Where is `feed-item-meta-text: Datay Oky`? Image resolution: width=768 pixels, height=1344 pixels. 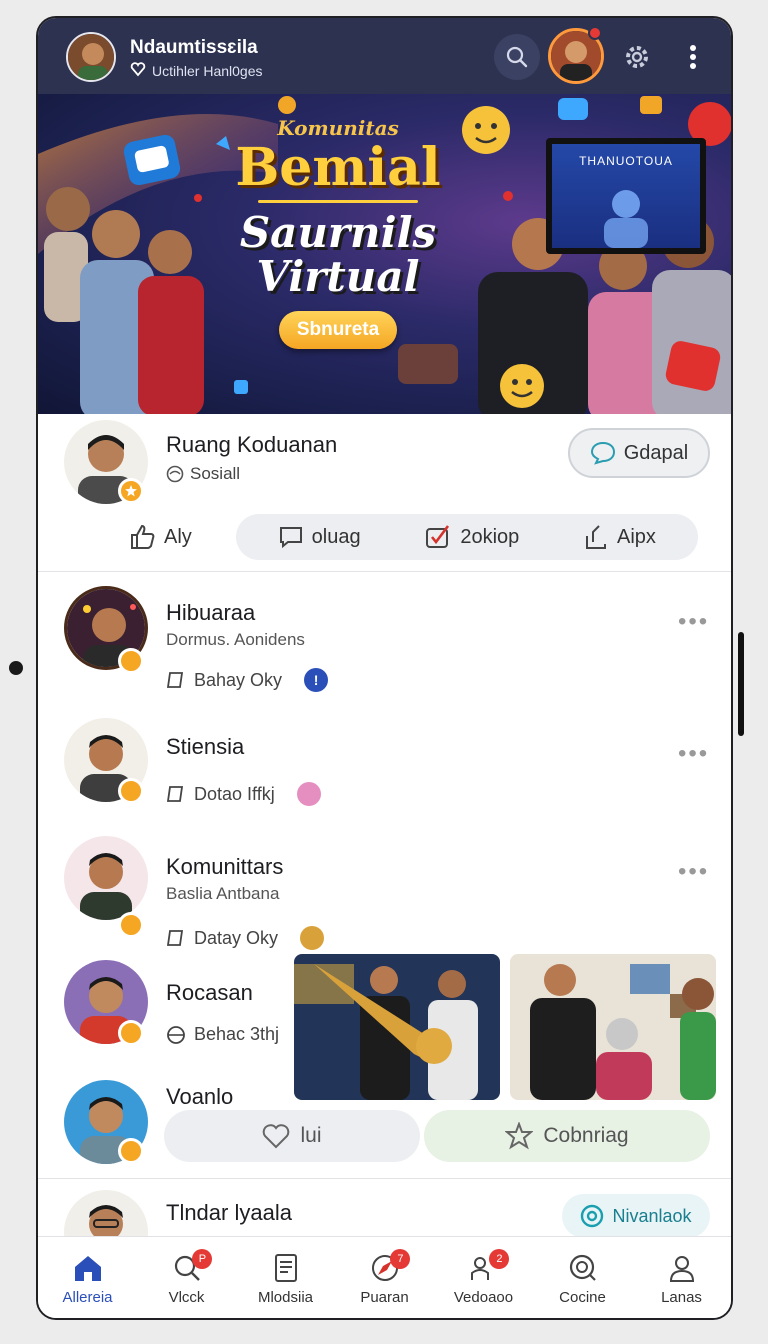 feed-item-meta-text: Datay Oky is located at coordinates (236, 937).